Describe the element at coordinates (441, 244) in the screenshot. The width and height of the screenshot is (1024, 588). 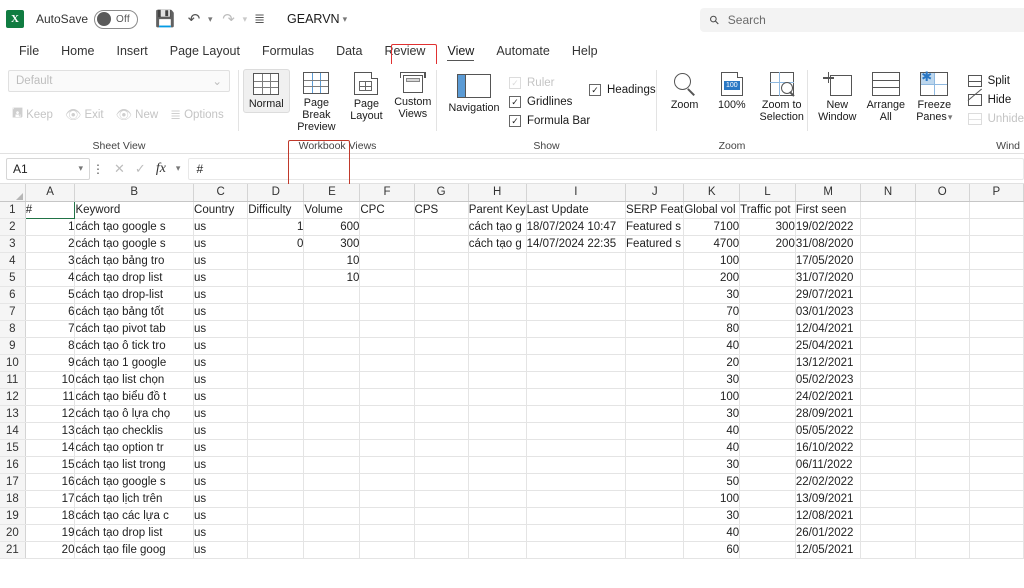
I see `cell-g3` at that location.